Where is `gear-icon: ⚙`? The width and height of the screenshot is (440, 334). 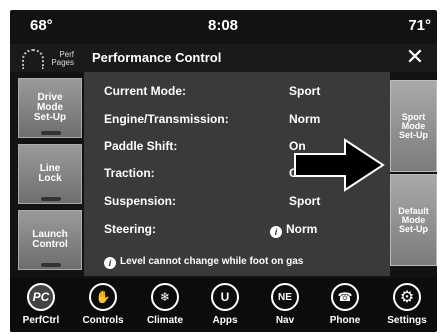 gear-icon: ⚙ is located at coordinates (407, 297).